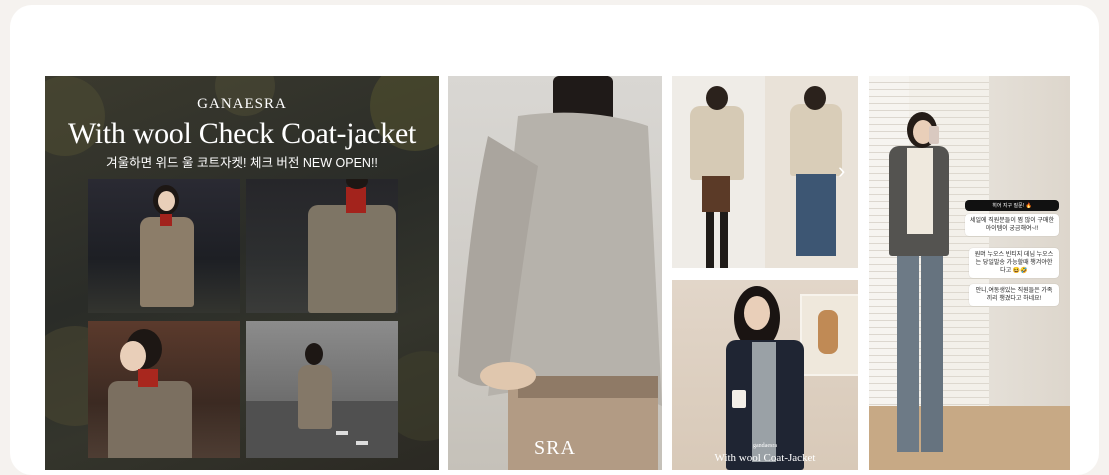 The image size is (1109, 475). Describe the element at coordinates (242, 163) in the screenshot. I see `poster-subline: 겨울하면 위드 울 코트자켓! 체크 버전 NEW OPEN!!` at that location.